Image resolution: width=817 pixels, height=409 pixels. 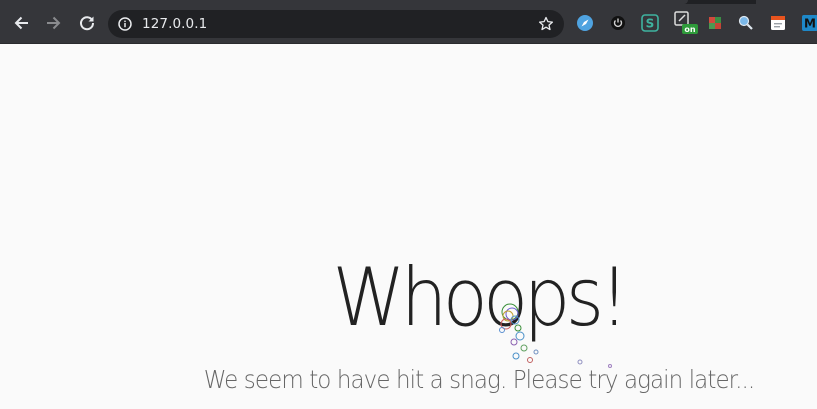 I want to click on reload-icon, so click(x=87, y=23).